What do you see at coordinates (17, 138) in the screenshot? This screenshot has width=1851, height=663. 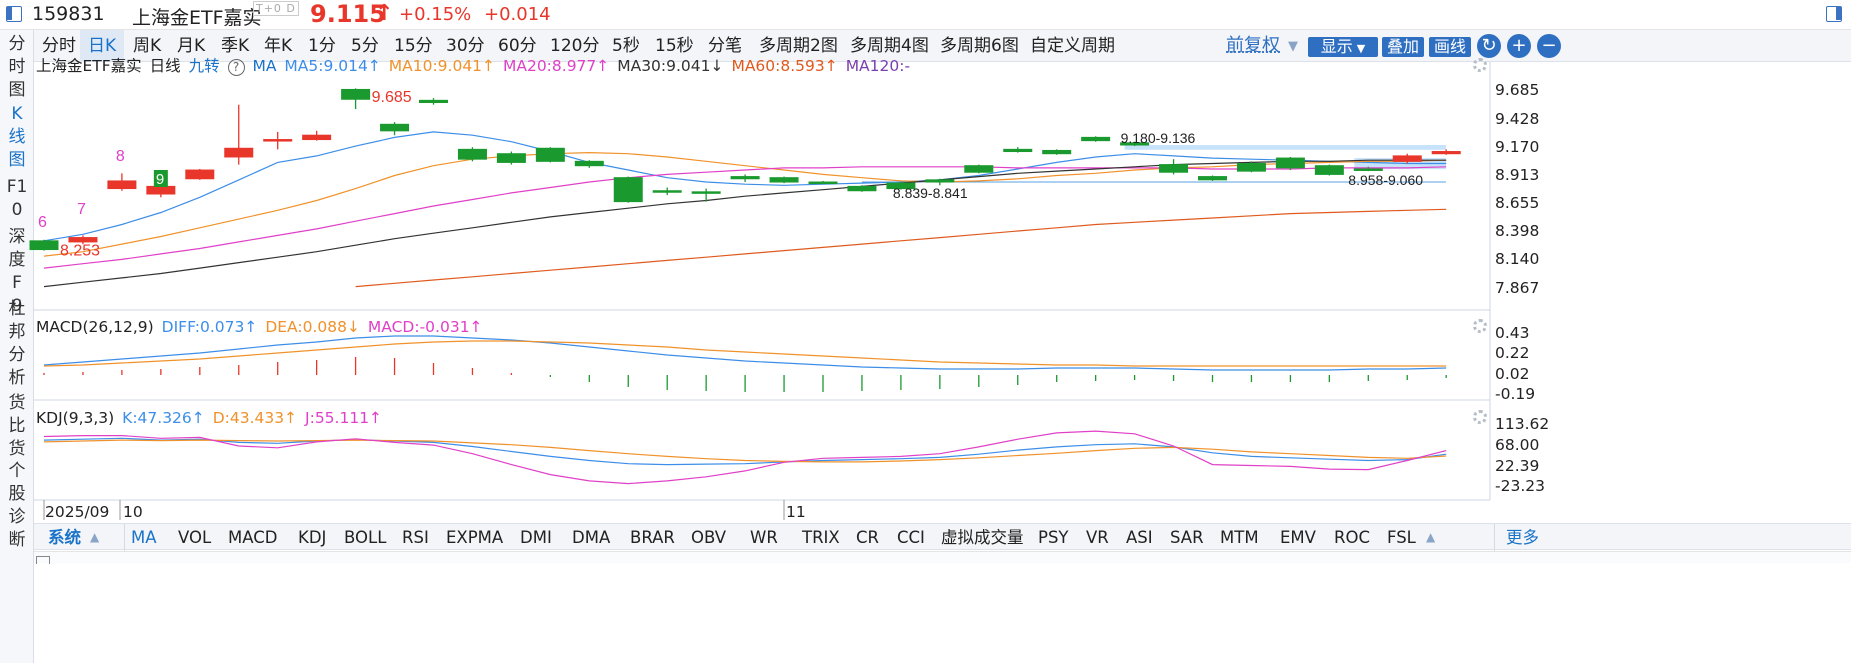 I see `nav-k-chart: K线图` at bounding box center [17, 138].